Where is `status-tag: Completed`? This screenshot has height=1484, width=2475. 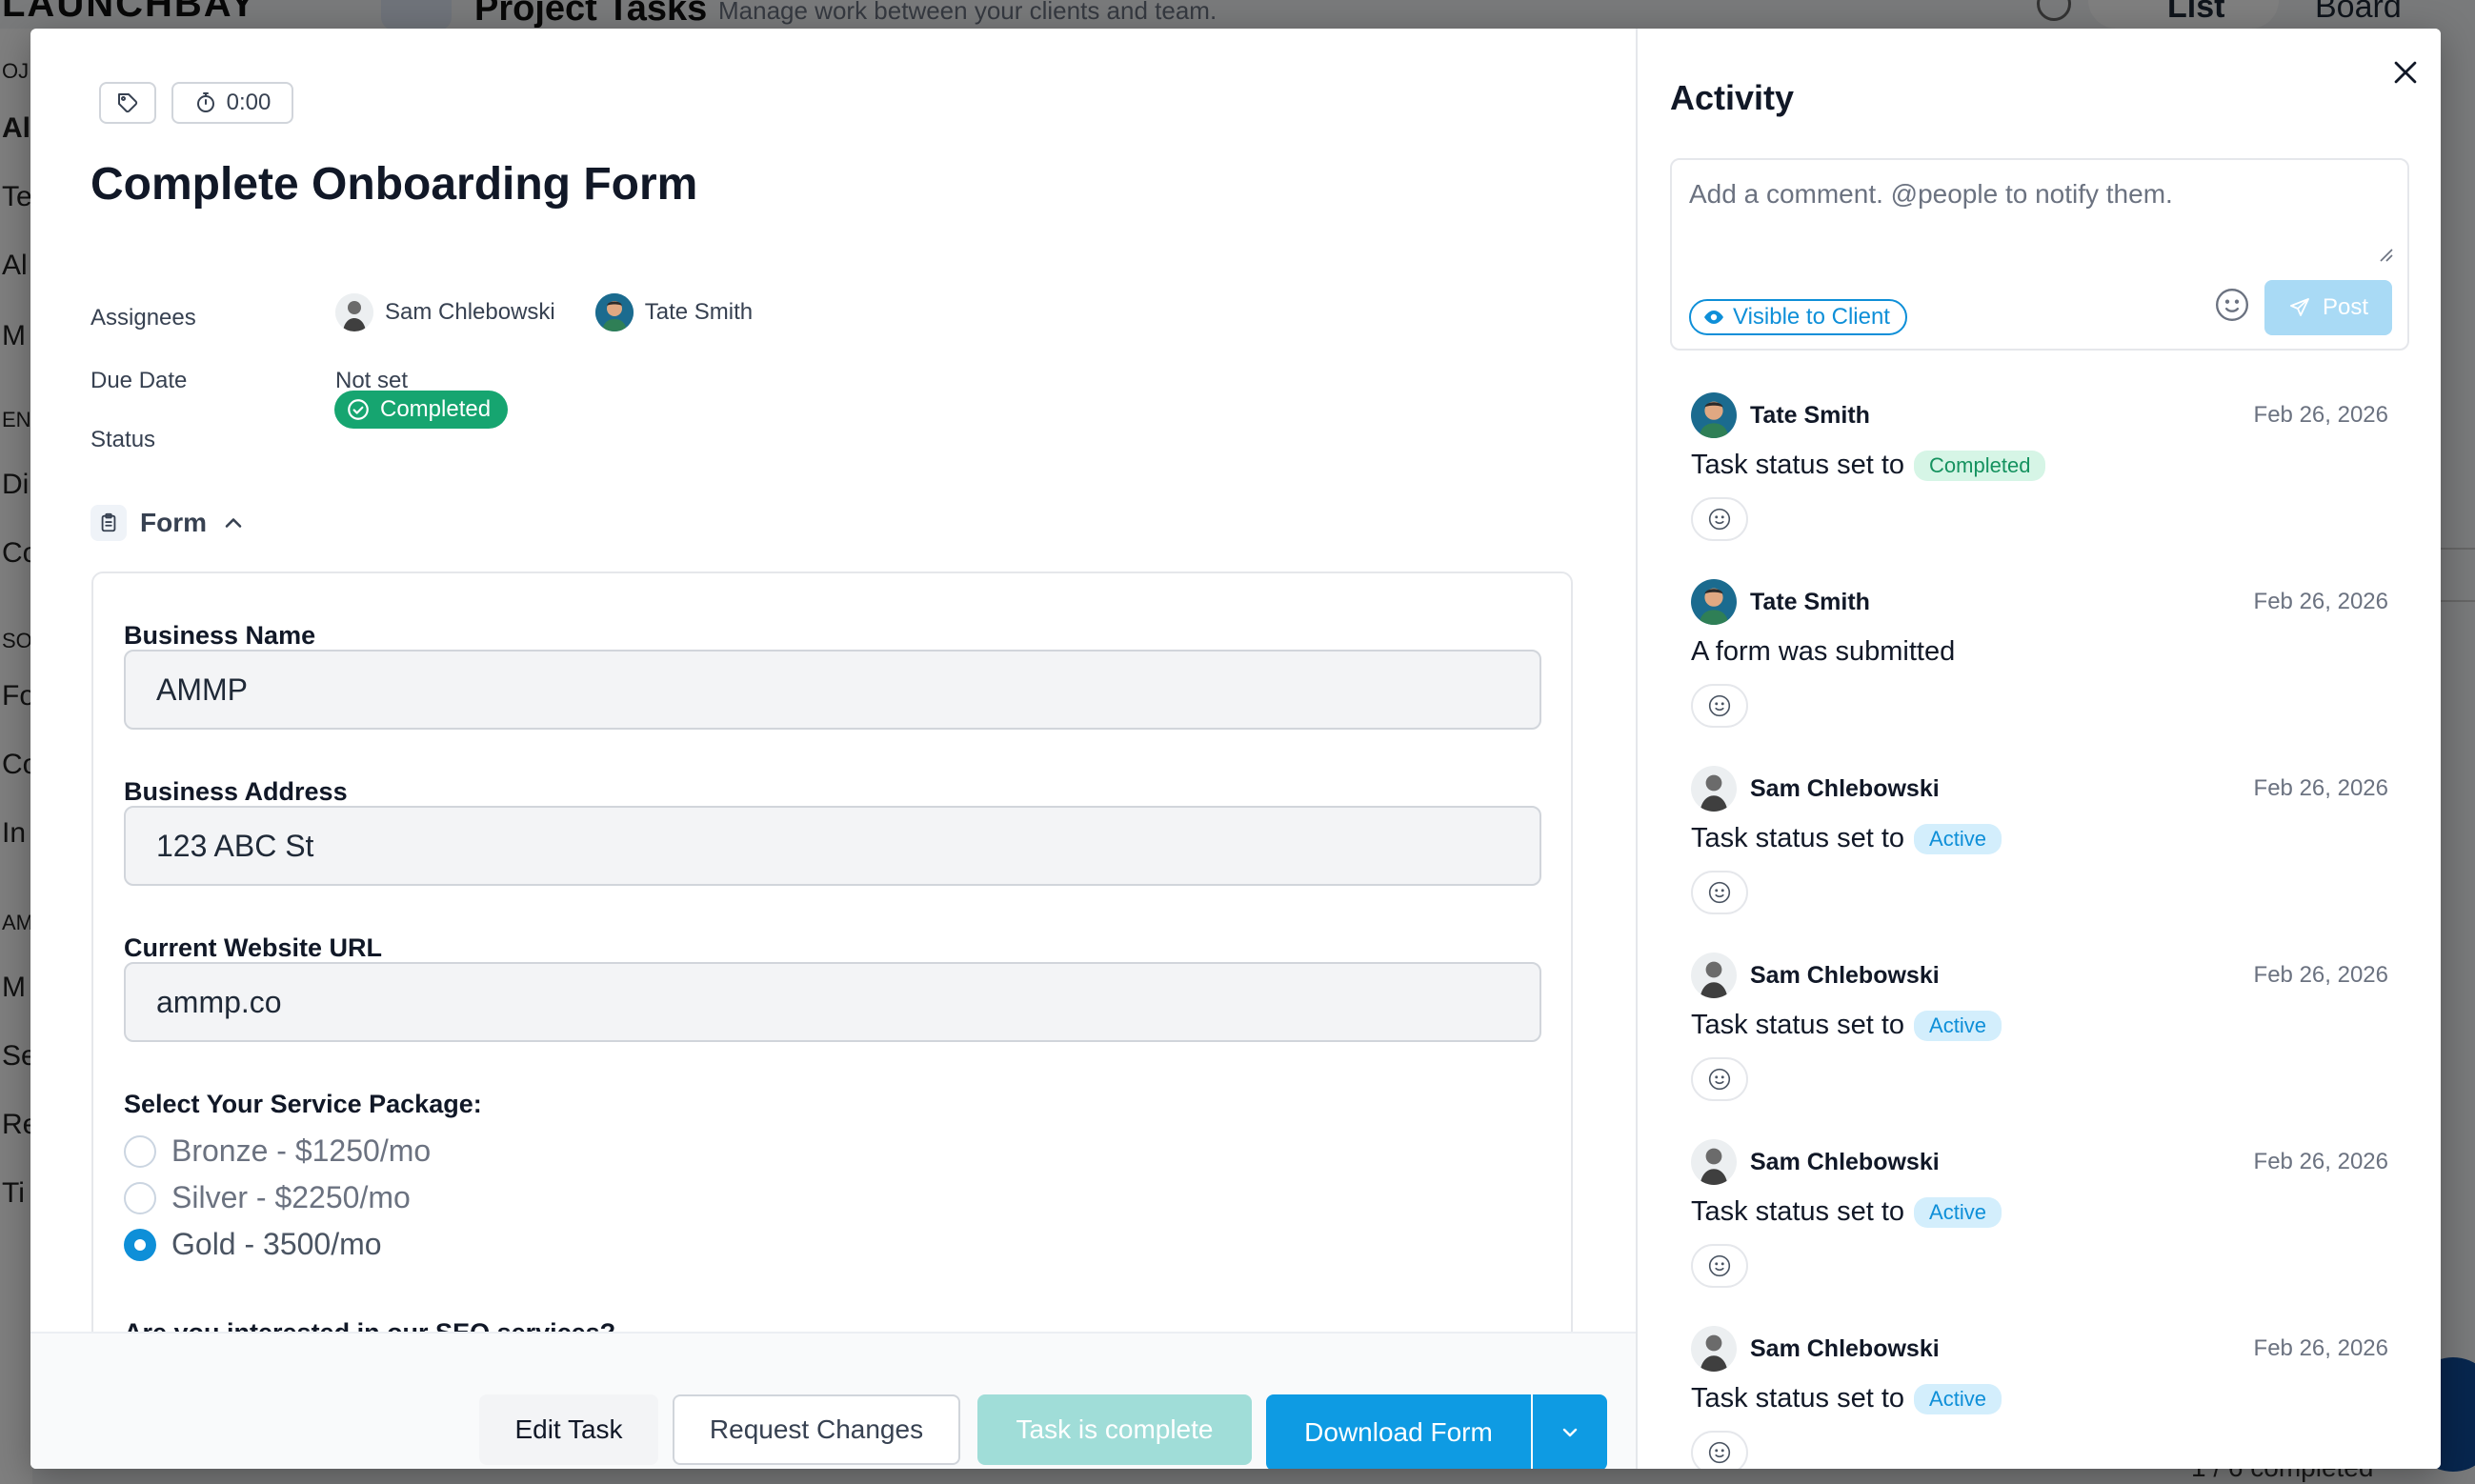 status-tag: Completed is located at coordinates (1980, 466).